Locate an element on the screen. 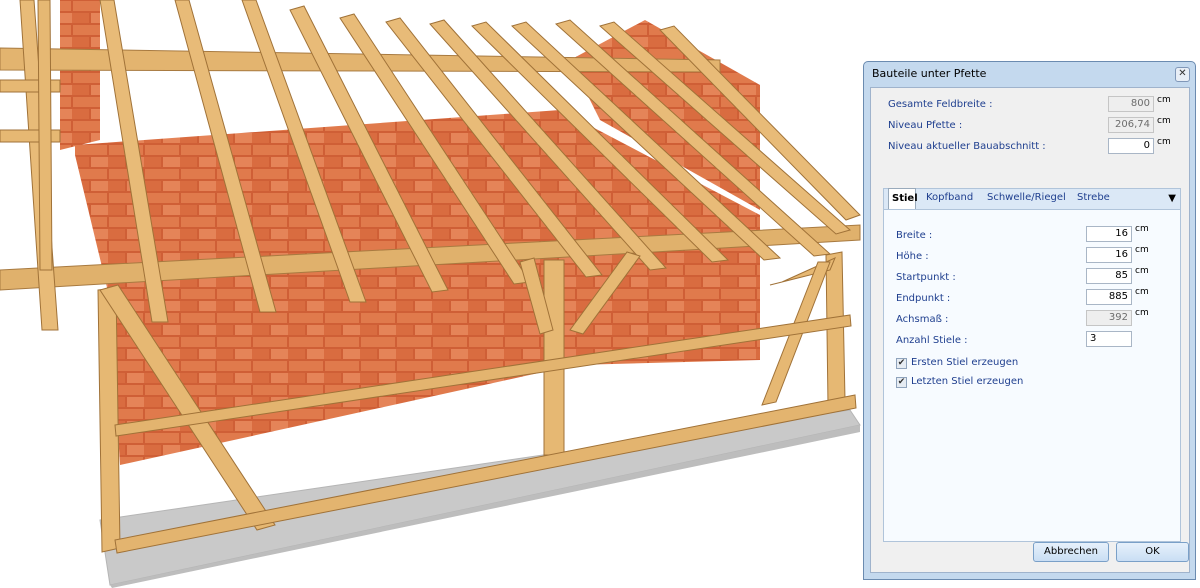  tab-stiel: Stiel is located at coordinates (903, 199).